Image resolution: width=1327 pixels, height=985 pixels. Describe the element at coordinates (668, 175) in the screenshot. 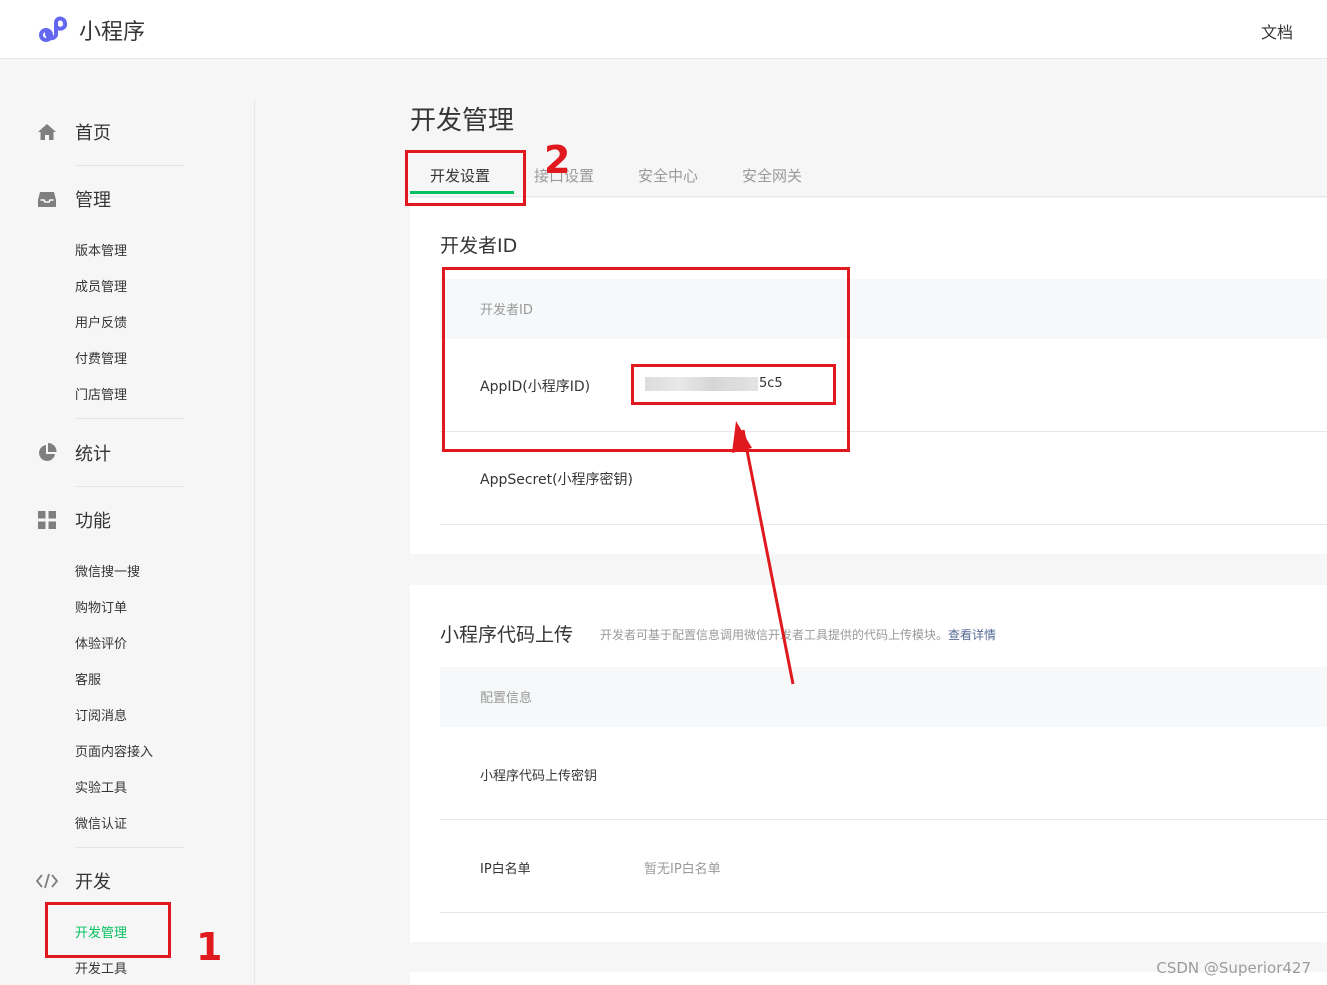

I see `tab-security-center: 安全中心` at that location.